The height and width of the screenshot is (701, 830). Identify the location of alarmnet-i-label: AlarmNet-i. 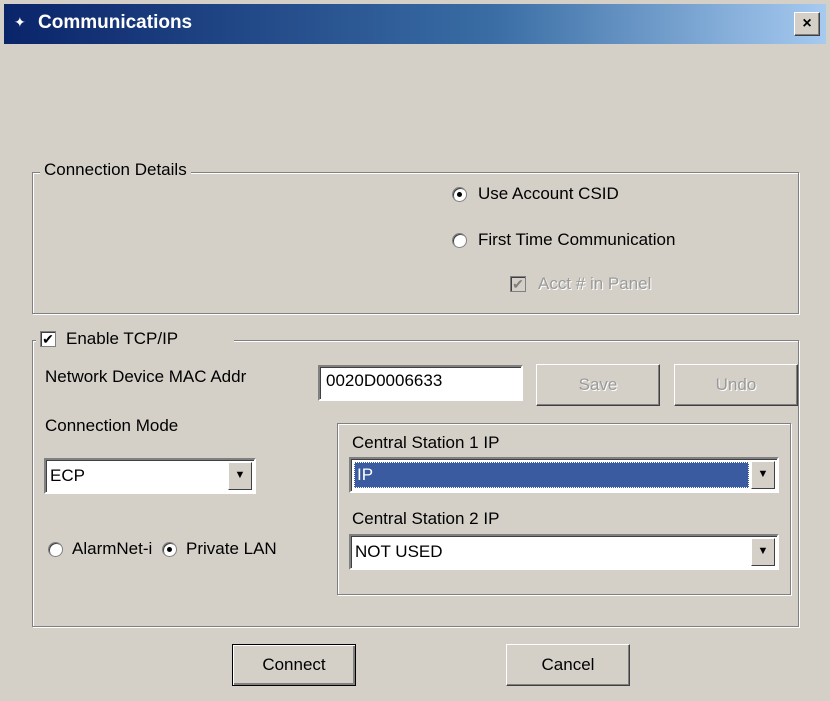
(112, 549).